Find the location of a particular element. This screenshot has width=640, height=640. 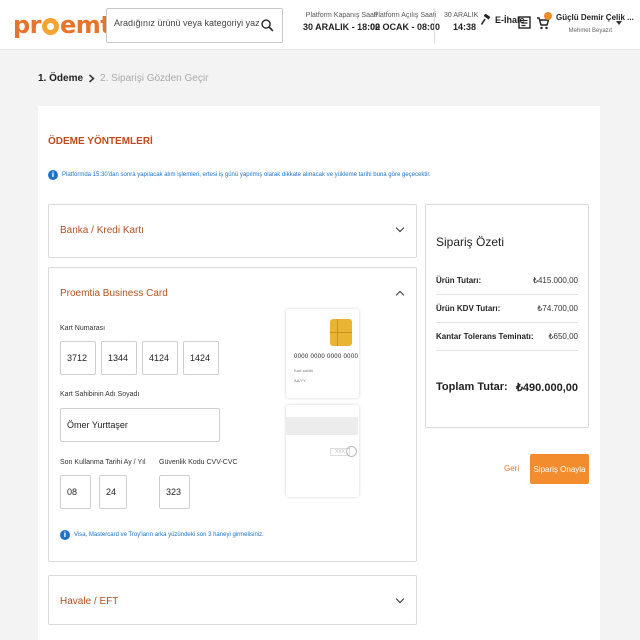

card-chip-icon is located at coordinates (341, 332).